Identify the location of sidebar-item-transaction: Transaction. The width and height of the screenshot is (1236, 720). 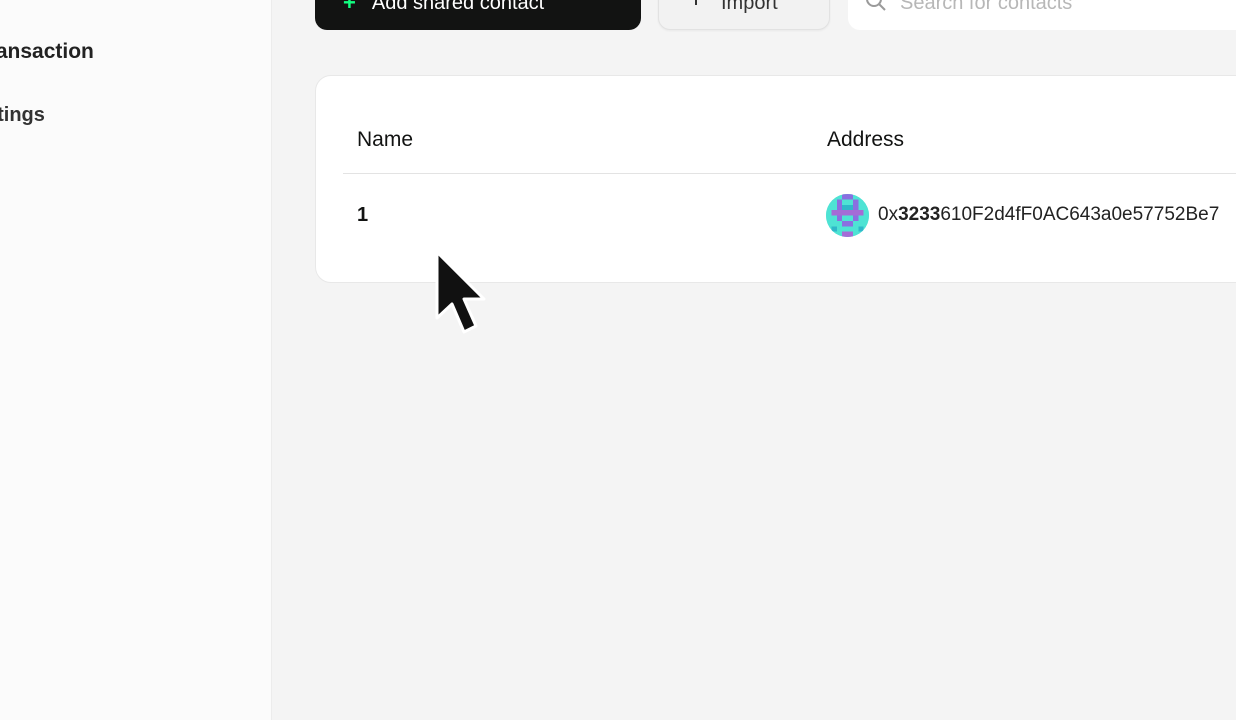
(47, 52).